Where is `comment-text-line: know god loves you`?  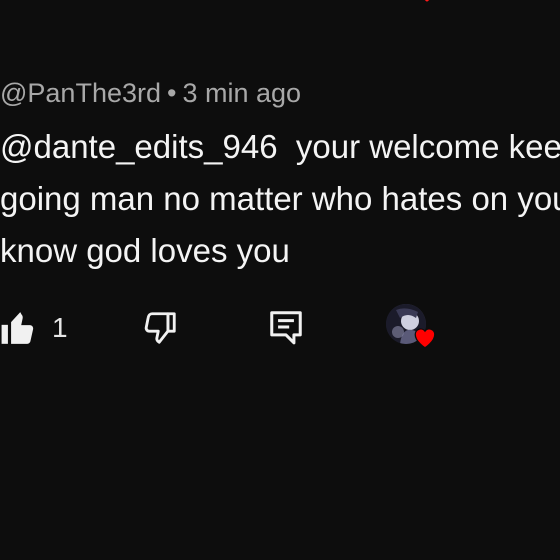 comment-text-line: know god loves you is located at coordinates (145, 250).